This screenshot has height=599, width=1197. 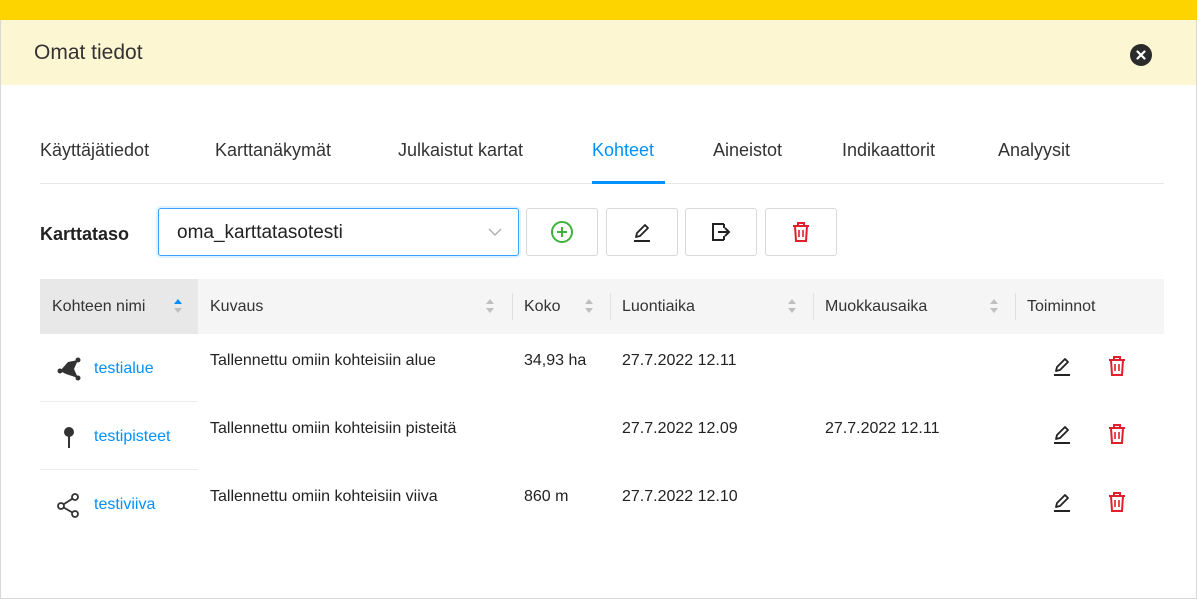 I want to click on column-header-koko: Koko, so click(x=561, y=306).